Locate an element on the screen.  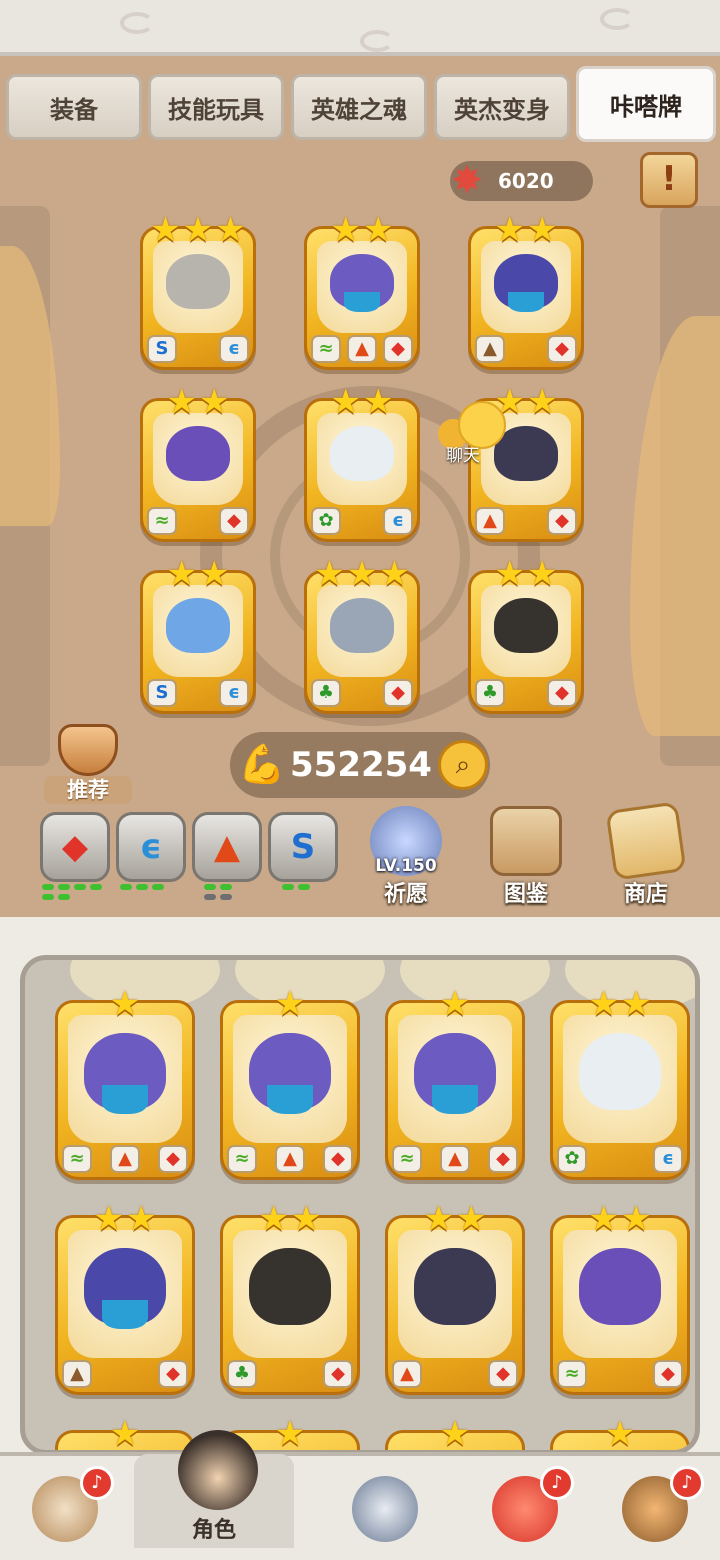
tab-equipment: 装备 is located at coordinates (74, 107).